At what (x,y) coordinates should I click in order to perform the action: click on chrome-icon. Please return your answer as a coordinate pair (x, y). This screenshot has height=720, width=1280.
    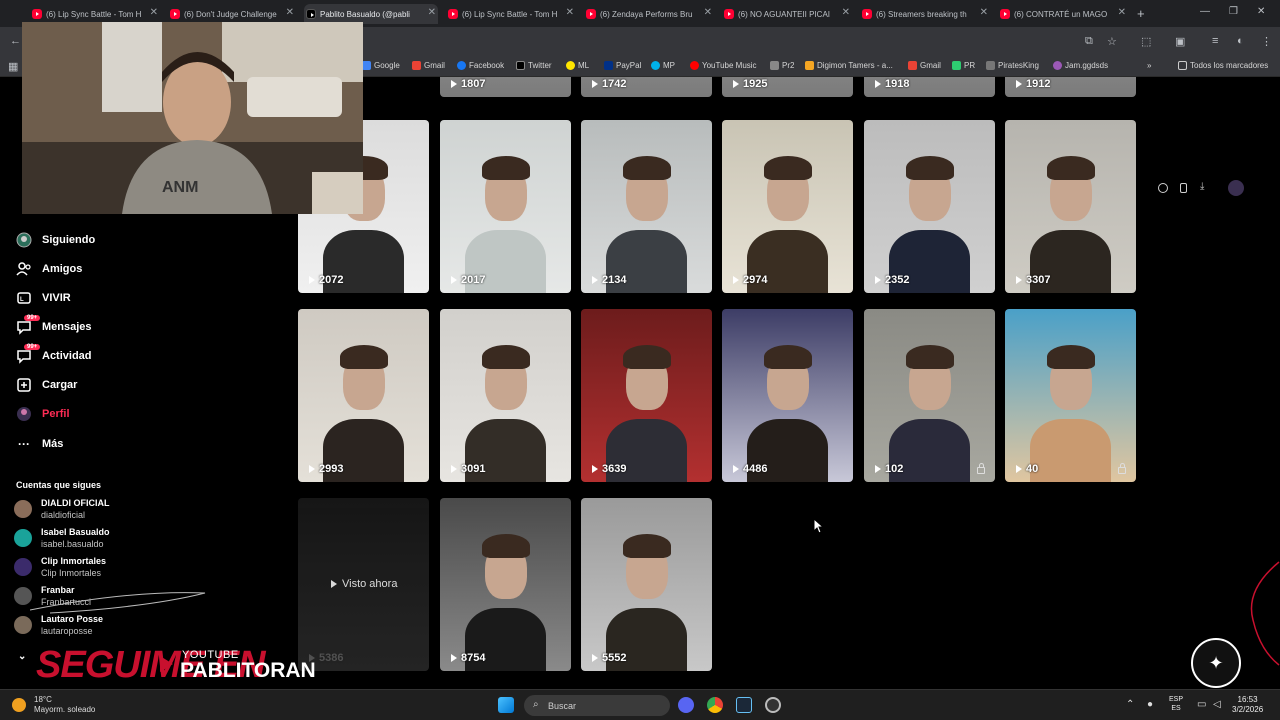
    Looking at the image, I should click on (715, 705).